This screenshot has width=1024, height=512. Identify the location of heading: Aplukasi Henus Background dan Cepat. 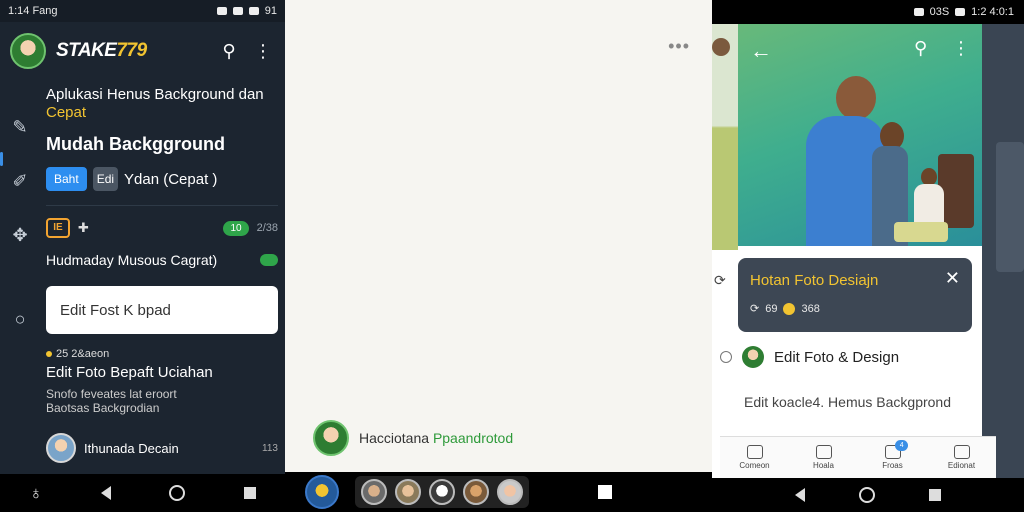
(162, 104).